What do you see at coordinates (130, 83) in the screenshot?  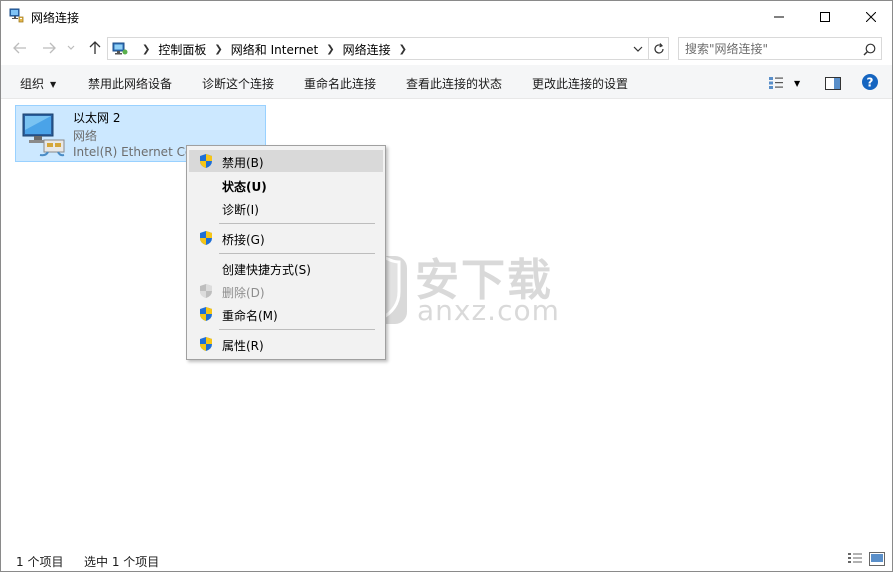 I see `disable-device-button: 禁用此网络设备` at bounding box center [130, 83].